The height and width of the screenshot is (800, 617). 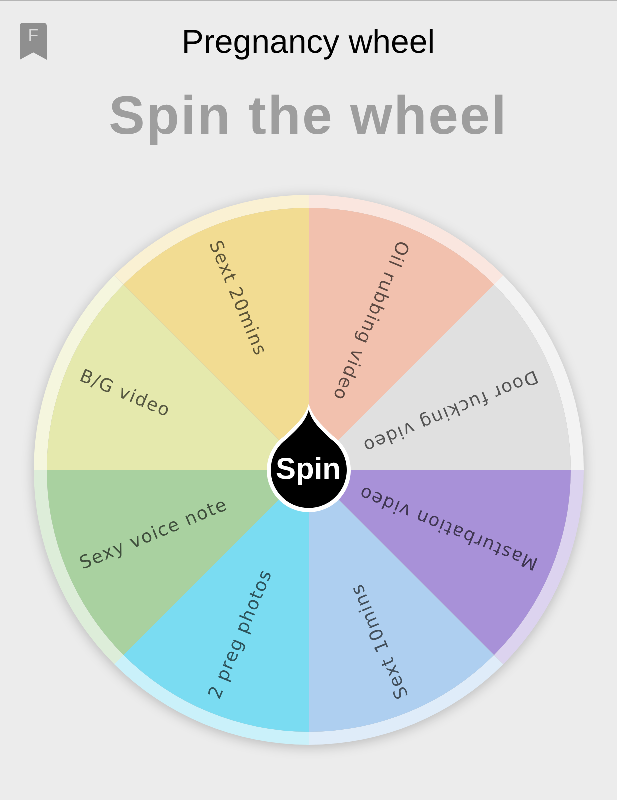 What do you see at coordinates (308, 41) in the screenshot?
I see `page-title: Pregnancy wheel` at bounding box center [308, 41].